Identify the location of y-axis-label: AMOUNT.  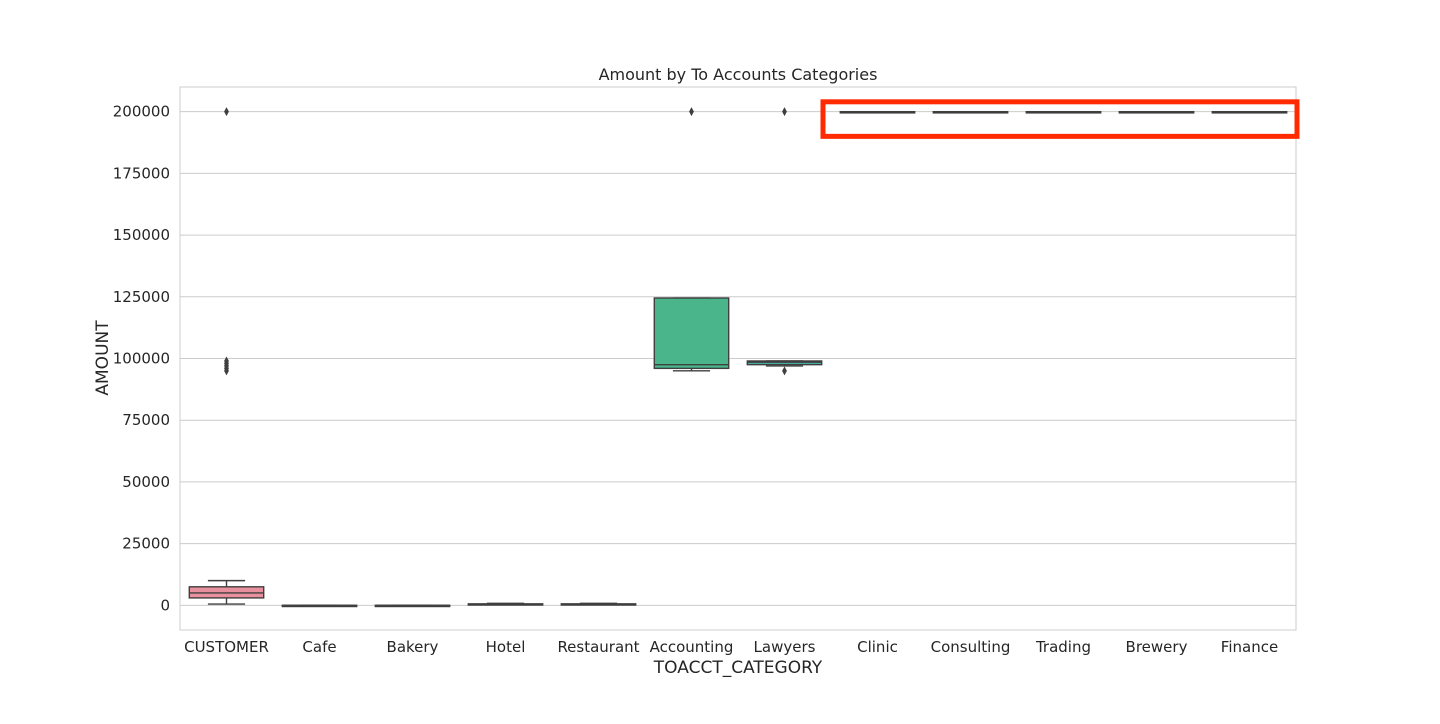
(103, 358).